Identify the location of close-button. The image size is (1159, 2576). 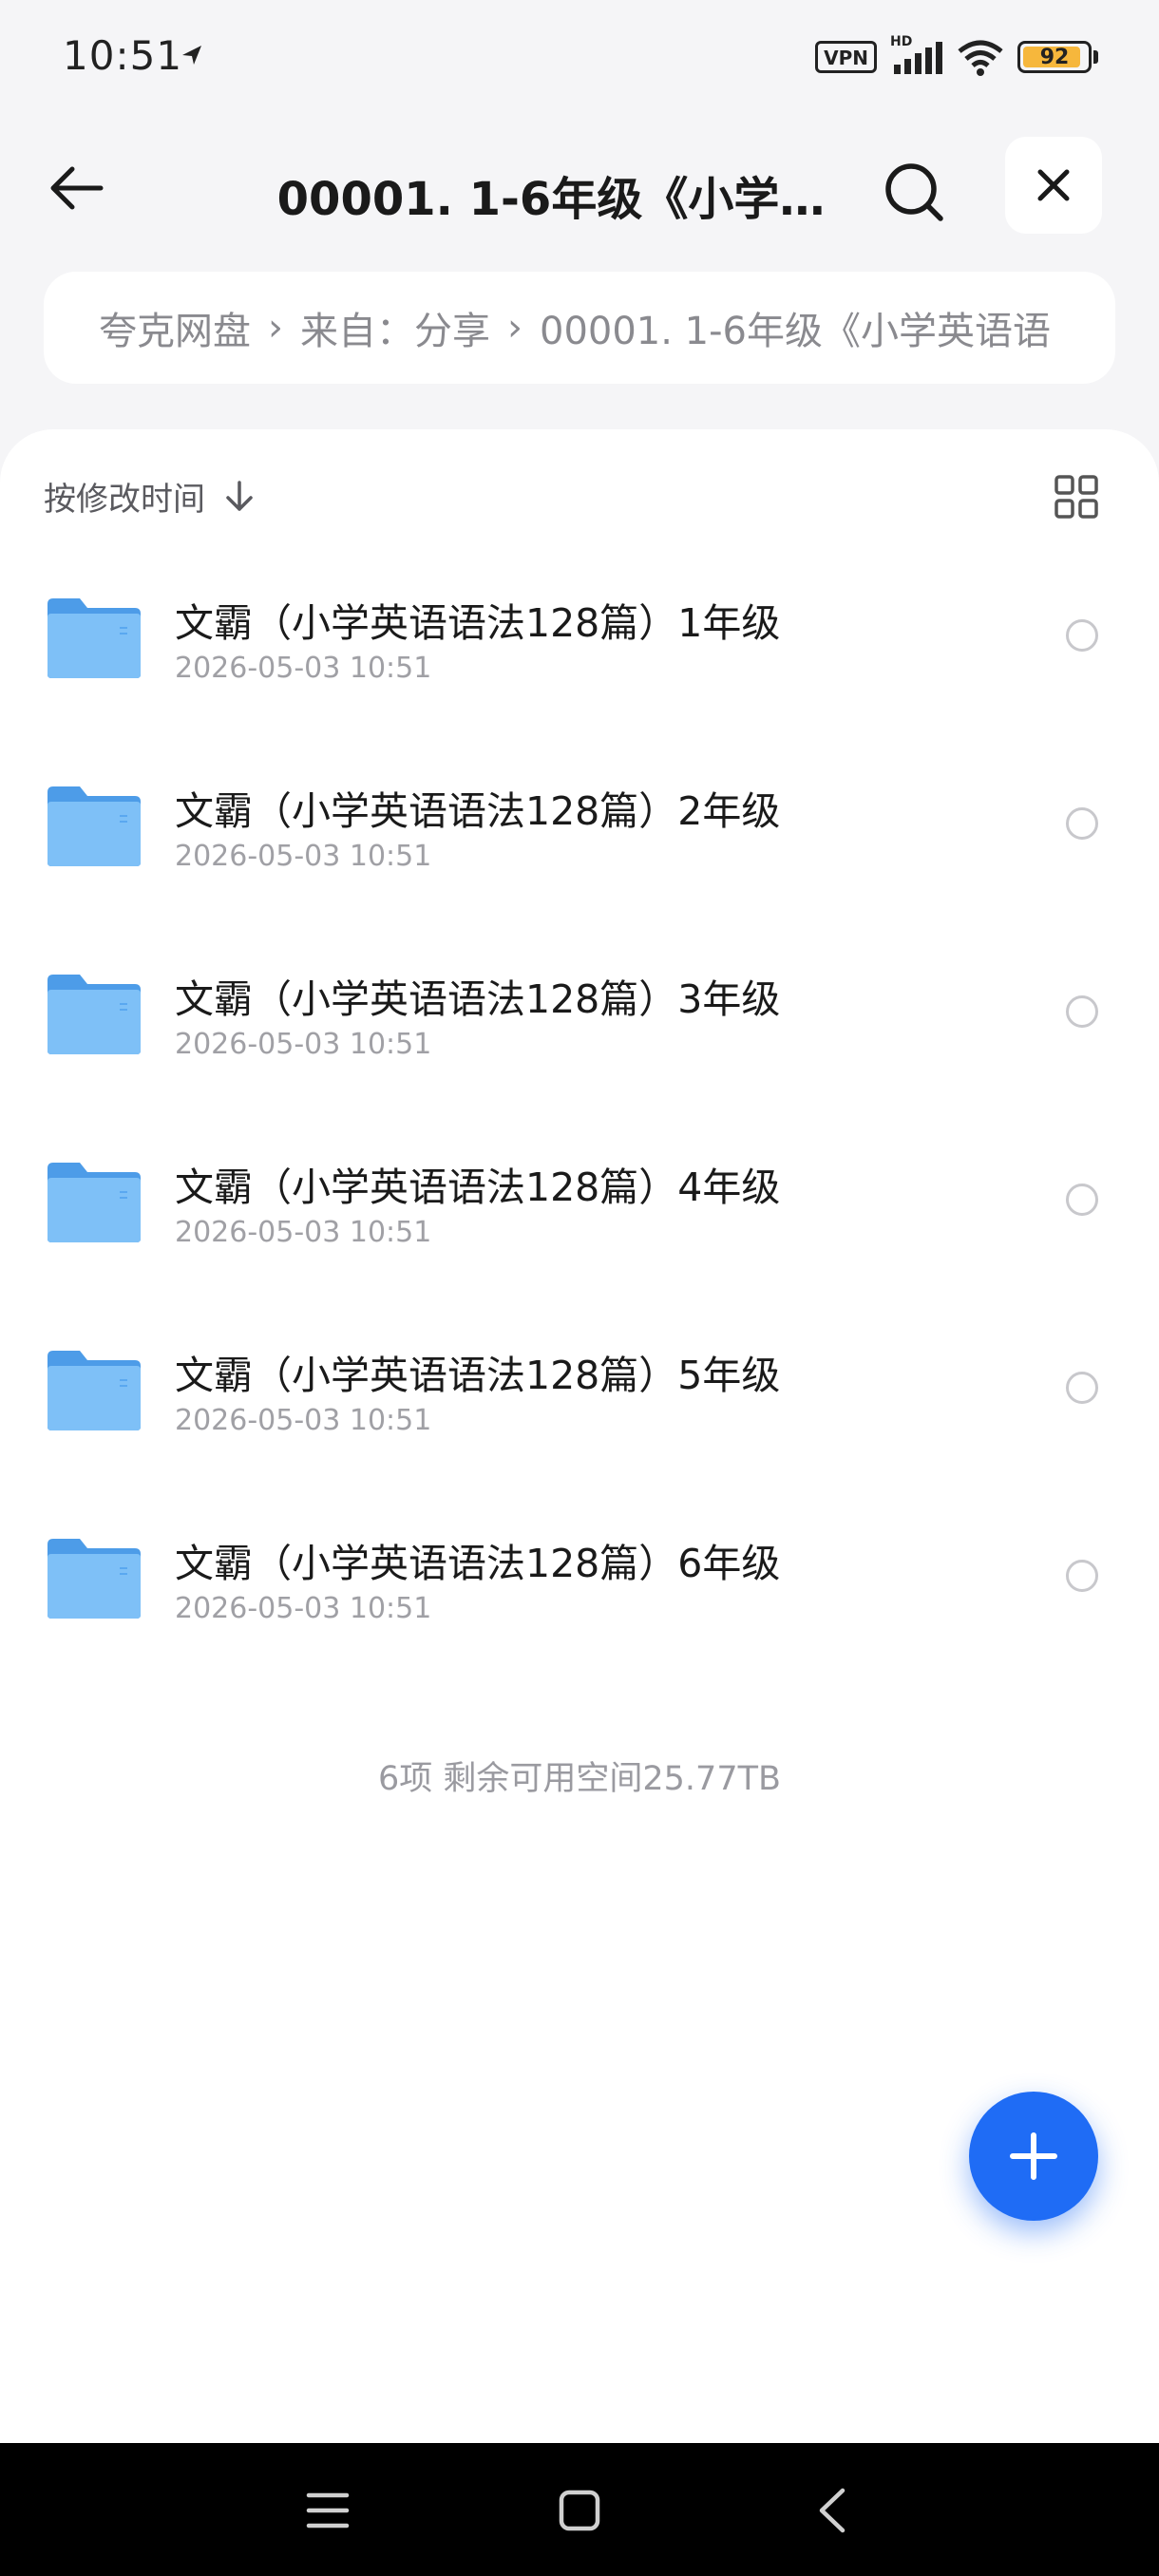
(1053, 185).